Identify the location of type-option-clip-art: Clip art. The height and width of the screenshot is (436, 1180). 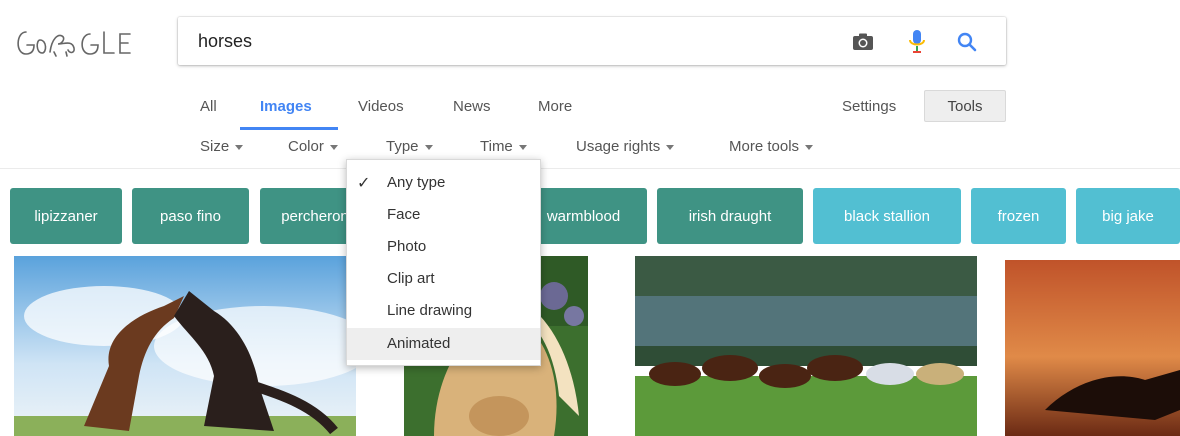
(443, 279).